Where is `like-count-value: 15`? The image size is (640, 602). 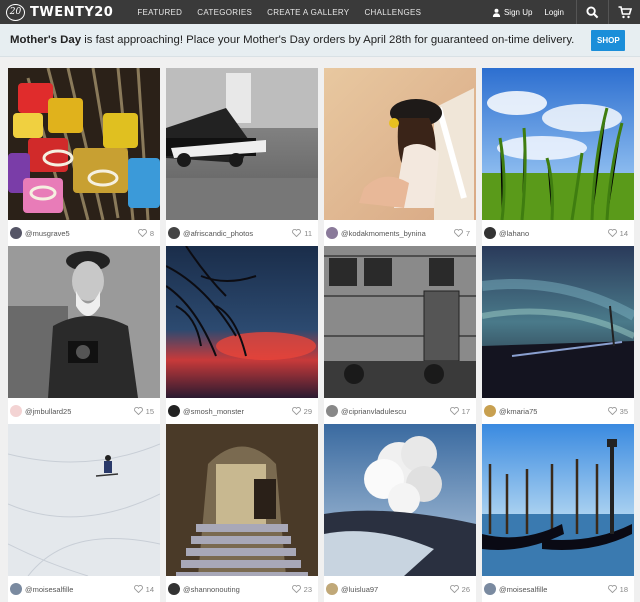 like-count-value: 15 is located at coordinates (149, 411).